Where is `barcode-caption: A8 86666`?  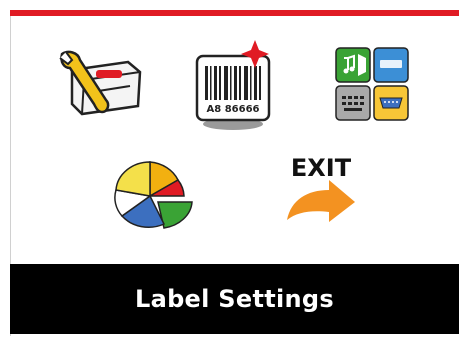
barcode-caption: A8 86666 is located at coordinates (233, 109).